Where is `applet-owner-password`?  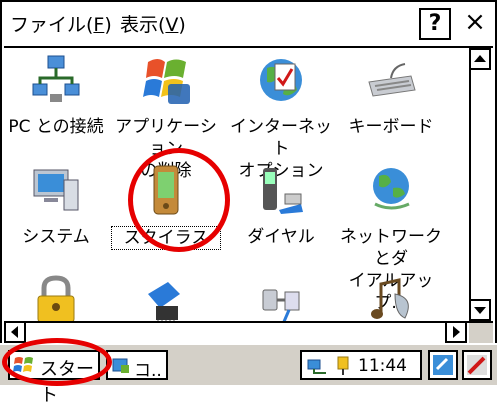 applet-owner-password is located at coordinates (57, 299).